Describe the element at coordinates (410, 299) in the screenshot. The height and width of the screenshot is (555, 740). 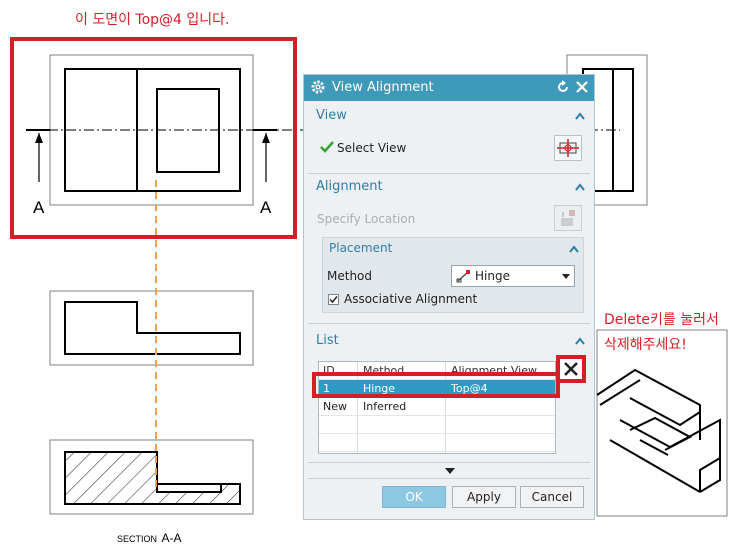
I see `associative-label: Associative Alignment` at that location.